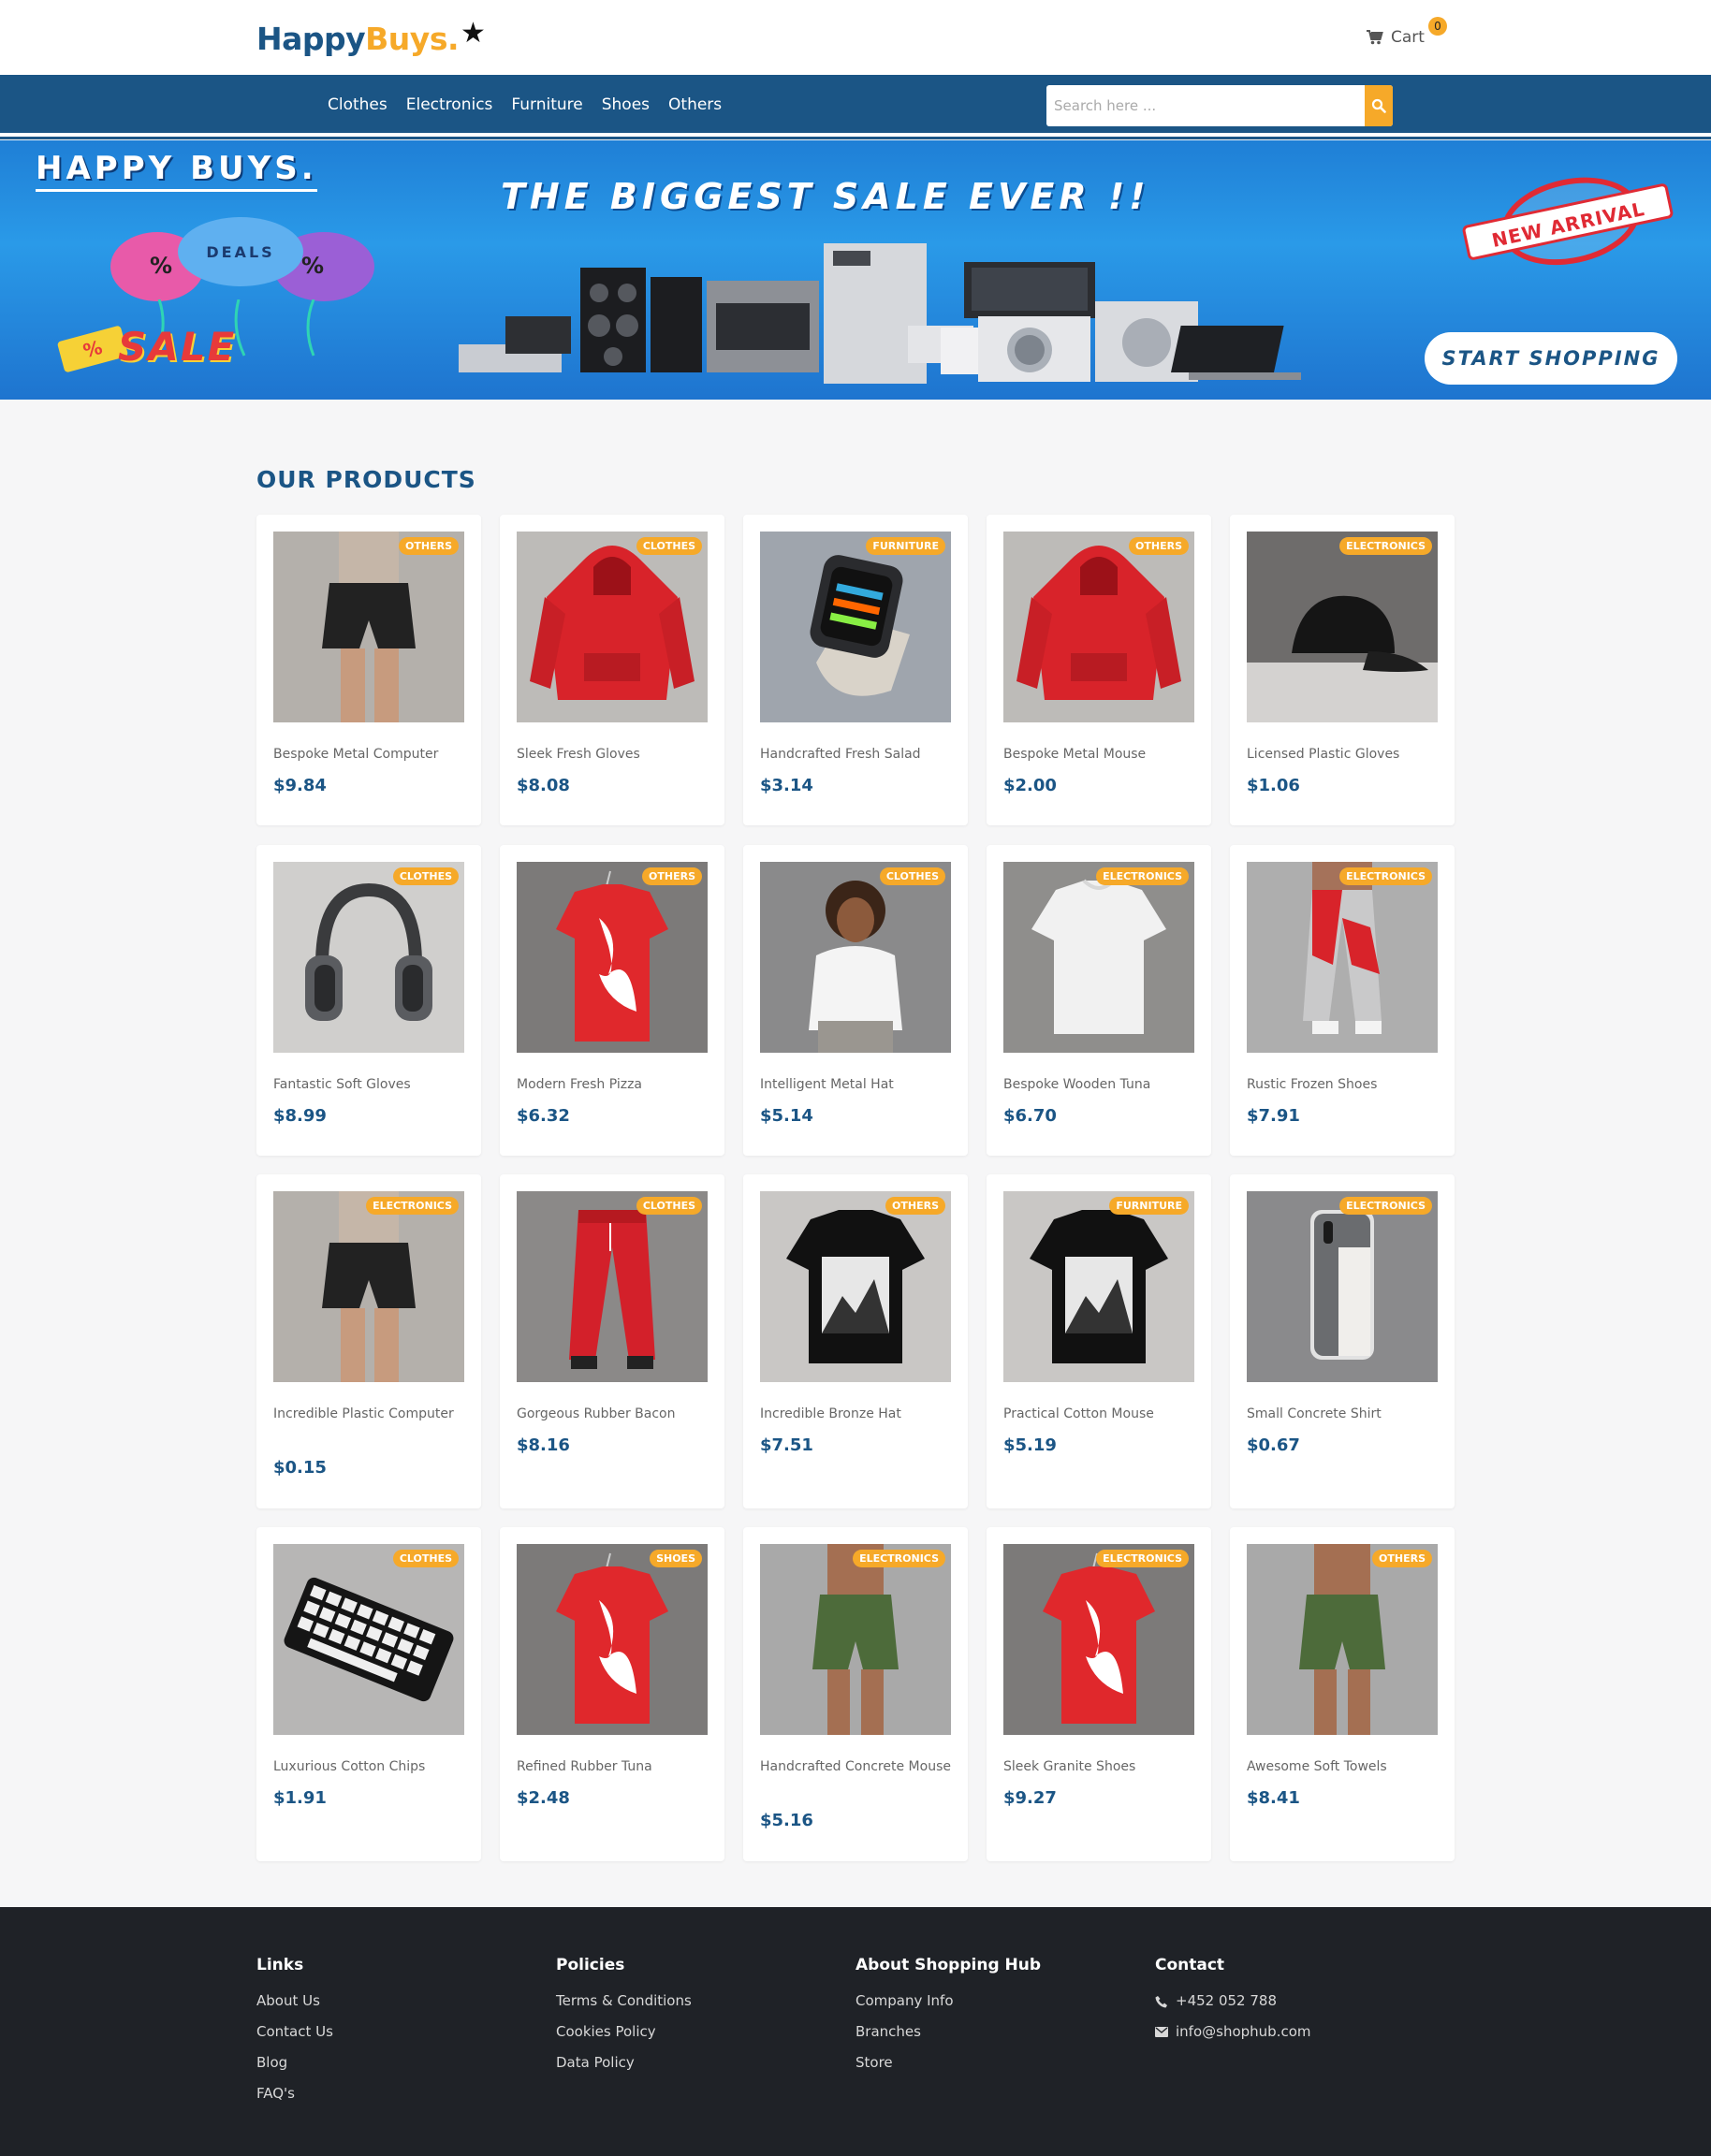 This screenshot has height=2156, width=1711. I want to click on footer-link-data-policy: Data Policy, so click(624, 2062).